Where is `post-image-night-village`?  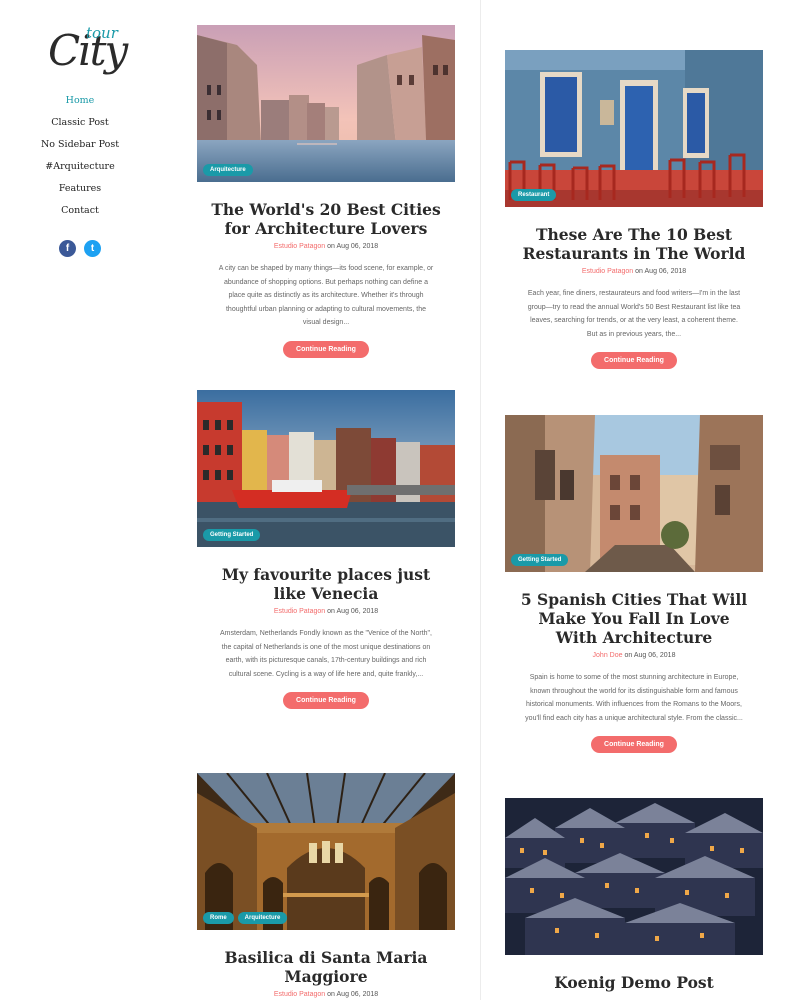
post-image-night-village is located at coordinates (634, 876).